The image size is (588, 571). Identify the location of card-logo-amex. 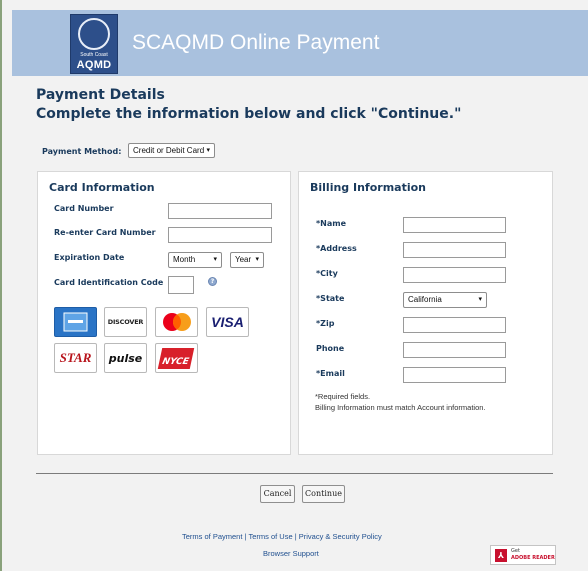
(75, 322).